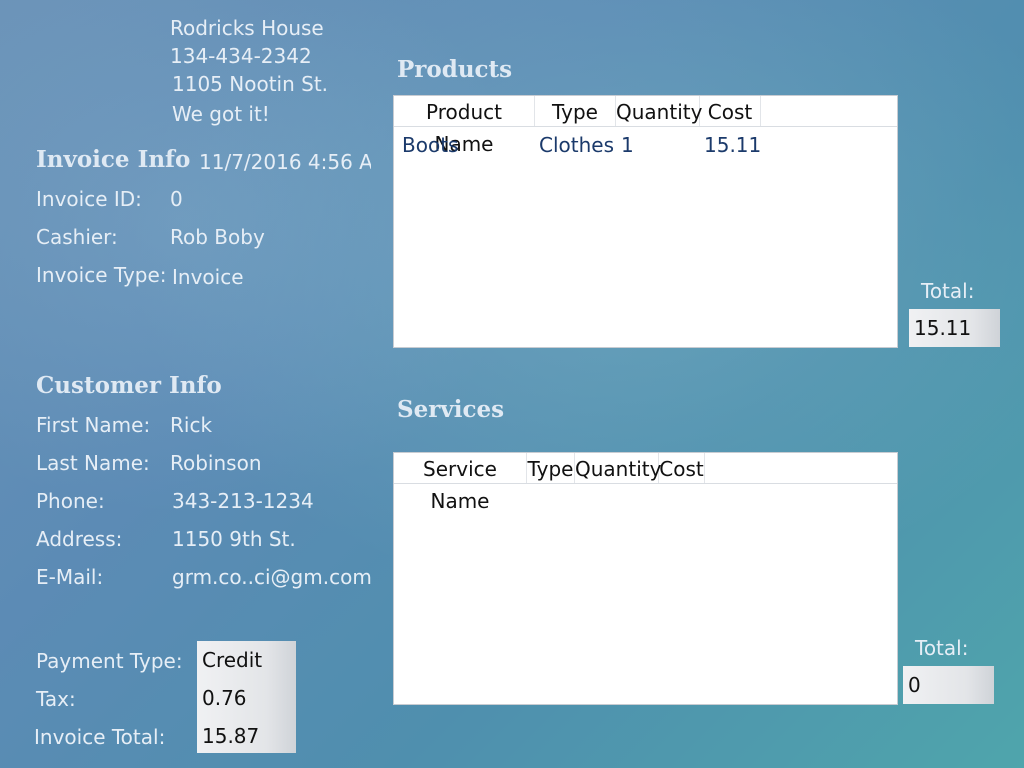 The image size is (1024, 768). I want to click on first-name-label: First Name:, so click(93, 425).